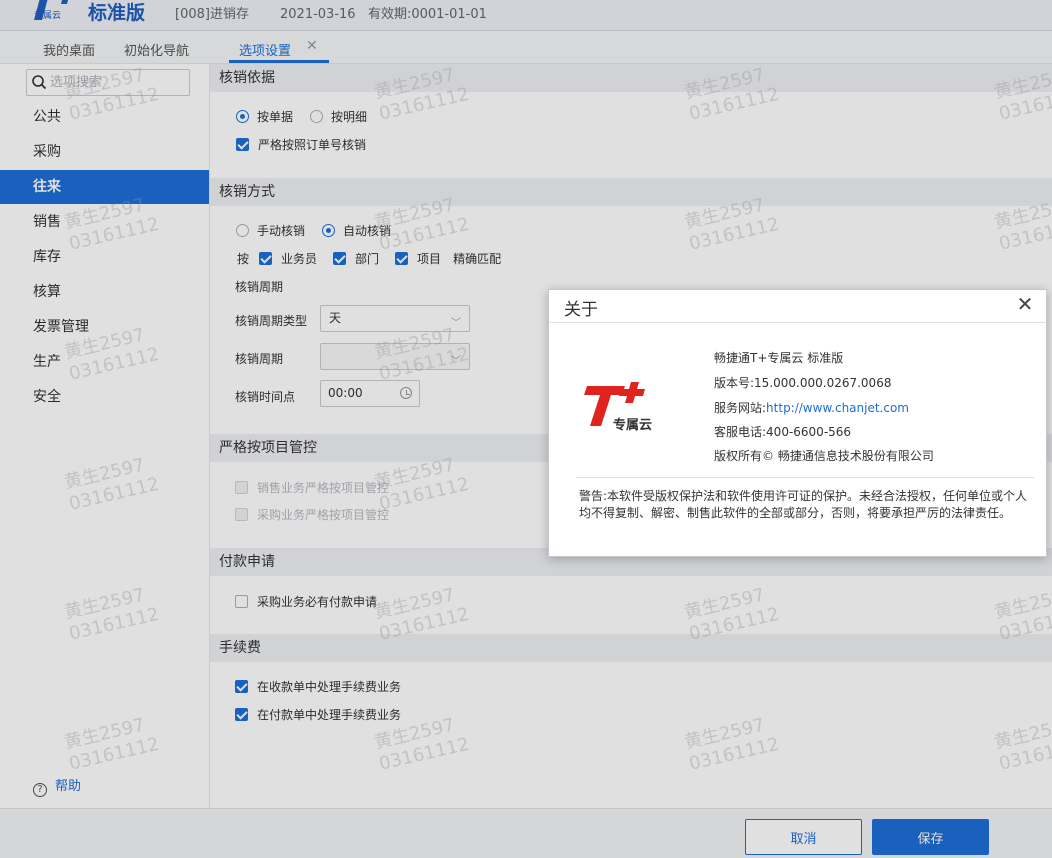 The height and width of the screenshot is (858, 1052). I want to click on dialog-divider, so click(797, 322).